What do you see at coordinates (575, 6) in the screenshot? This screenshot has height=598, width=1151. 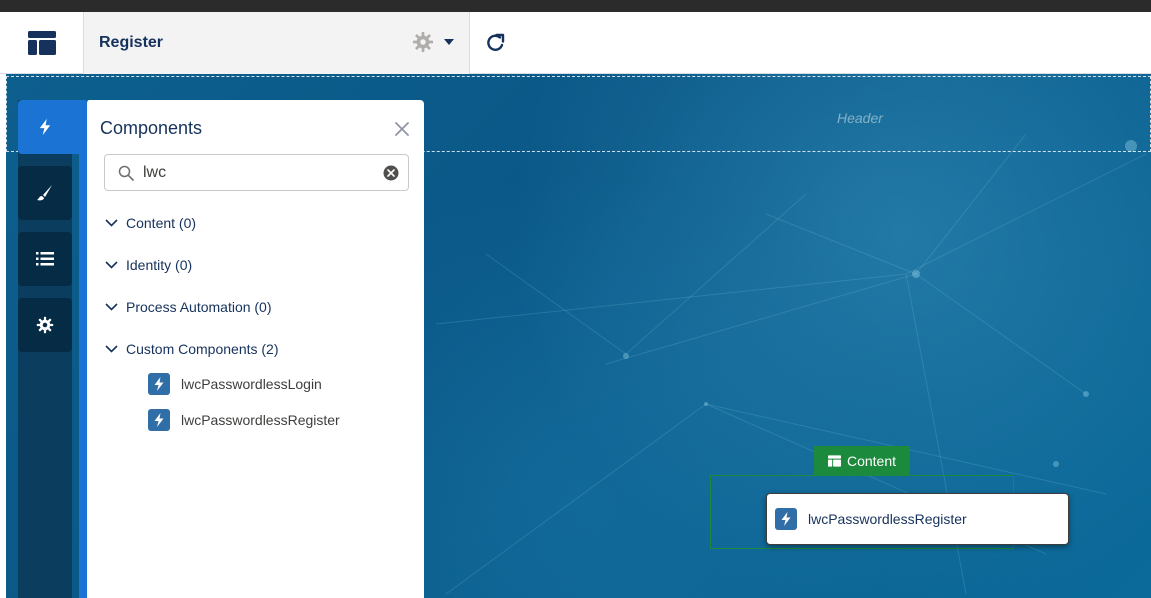 I see `window-top-strip` at bounding box center [575, 6].